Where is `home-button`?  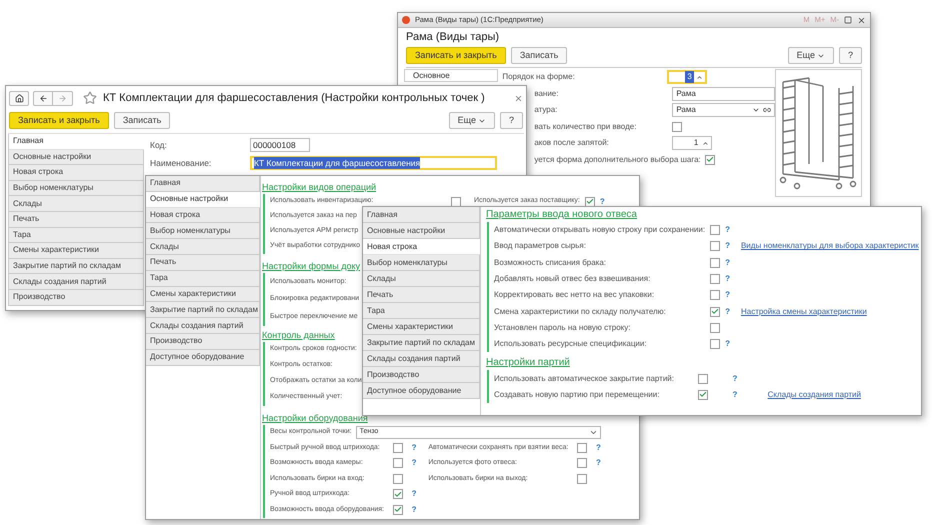 home-button is located at coordinates (19, 98).